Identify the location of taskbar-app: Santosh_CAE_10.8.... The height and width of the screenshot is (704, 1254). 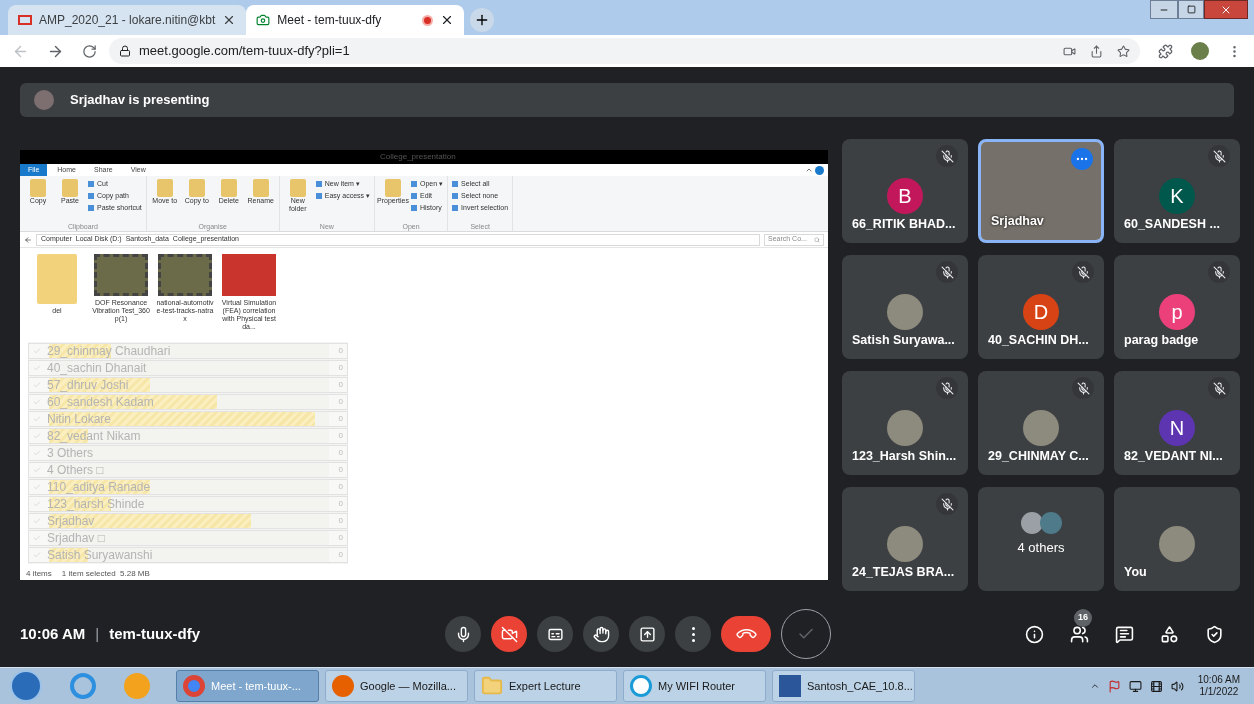
(843, 686).